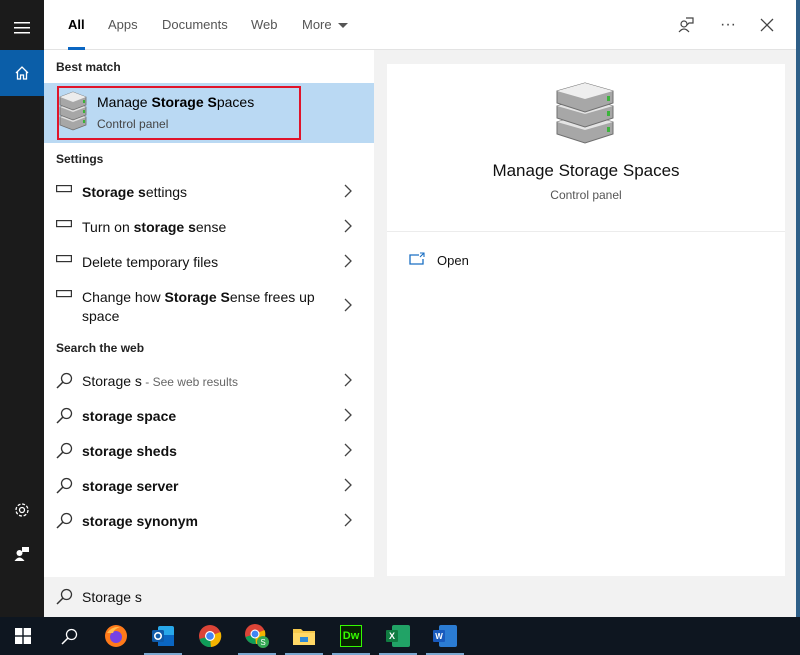 Image resolution: width=800 pixels, height=655 pixels. Describe the element at coordinates (209, 192) in the screenshot. I see `settings-item: Storage settings` at that location.